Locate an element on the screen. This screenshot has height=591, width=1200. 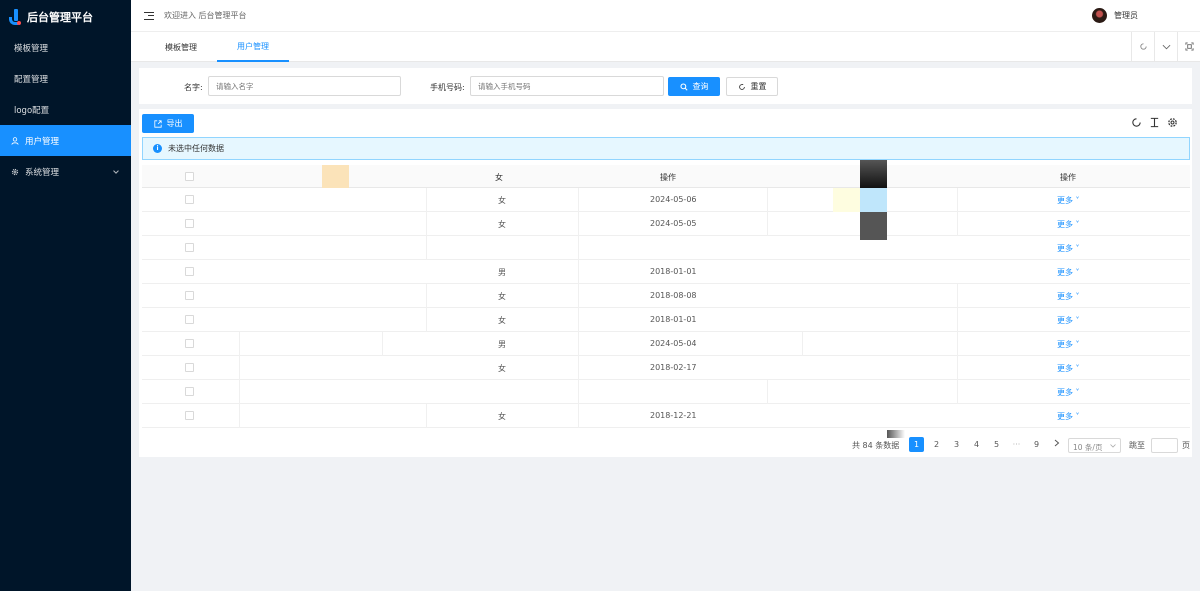
table-row: 男 2024-05-04 更多 ˅ is located at coordinates (666, 344).